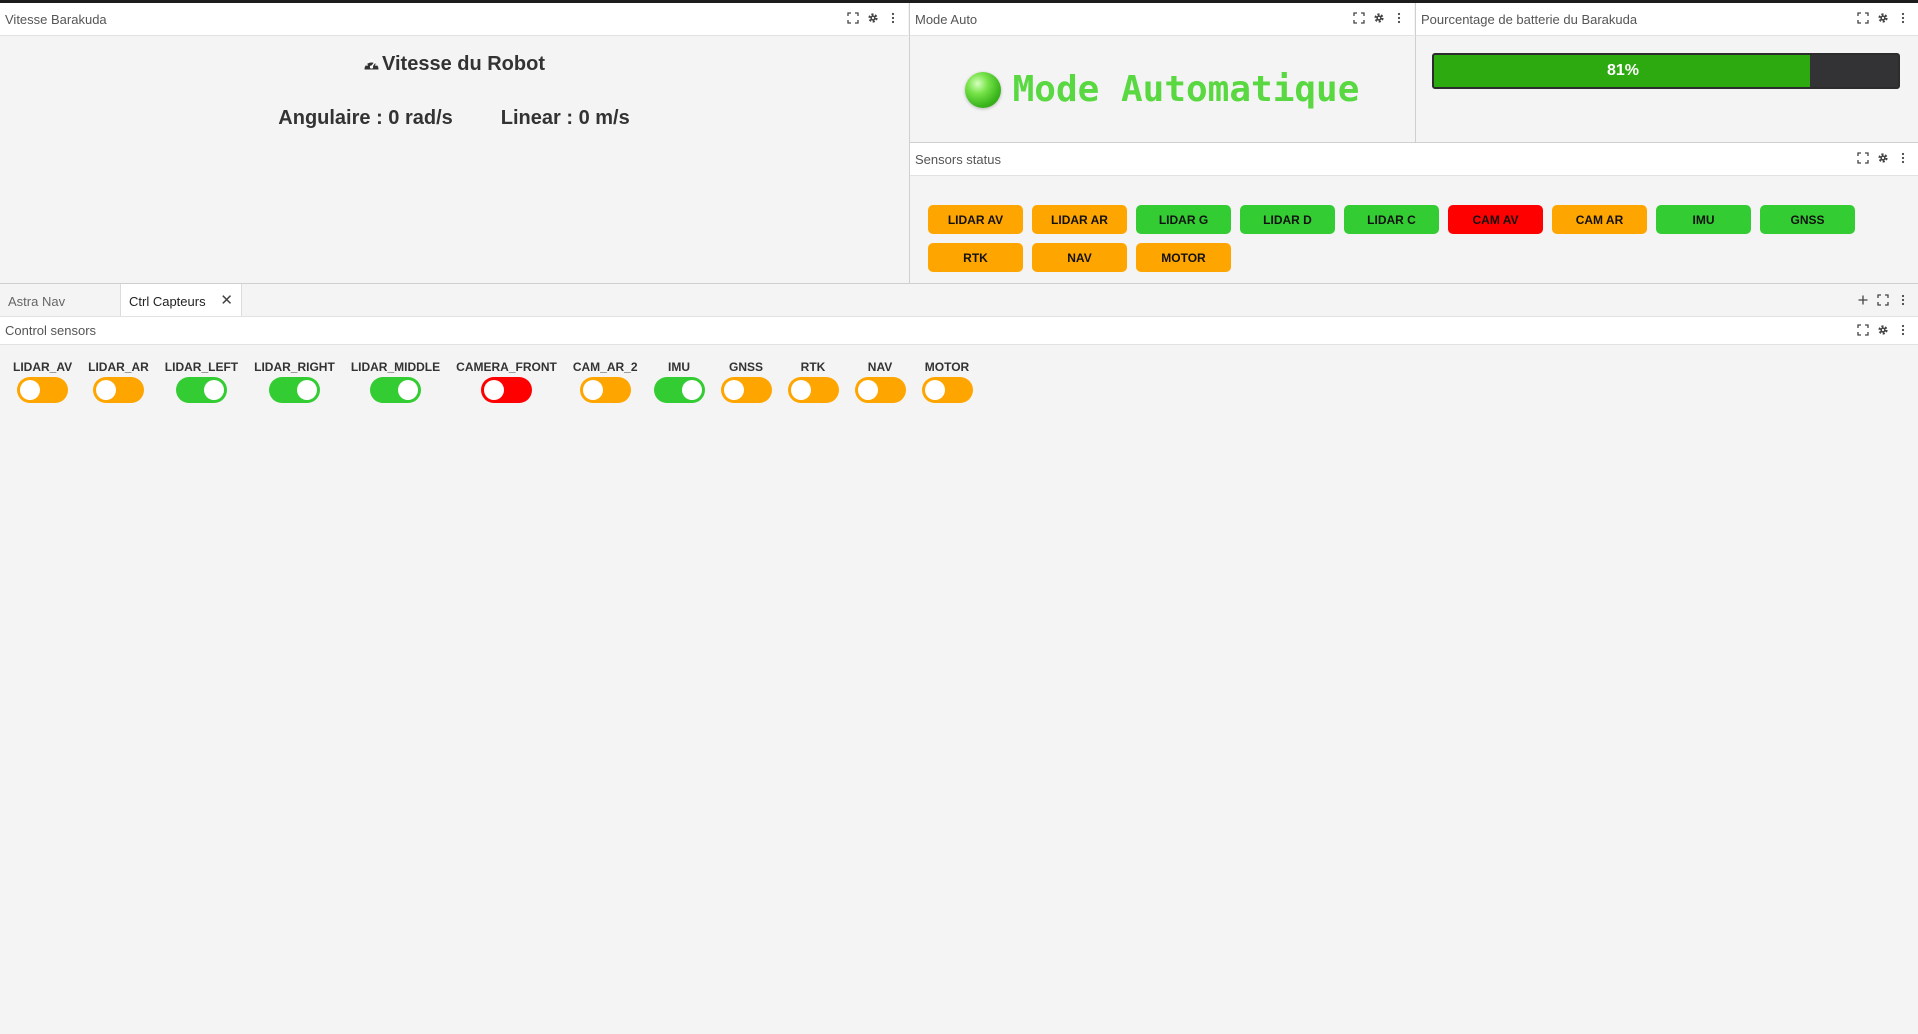  I want to click on sensor-toggle: LIDAR_MIDDLE, so click(395, 381).